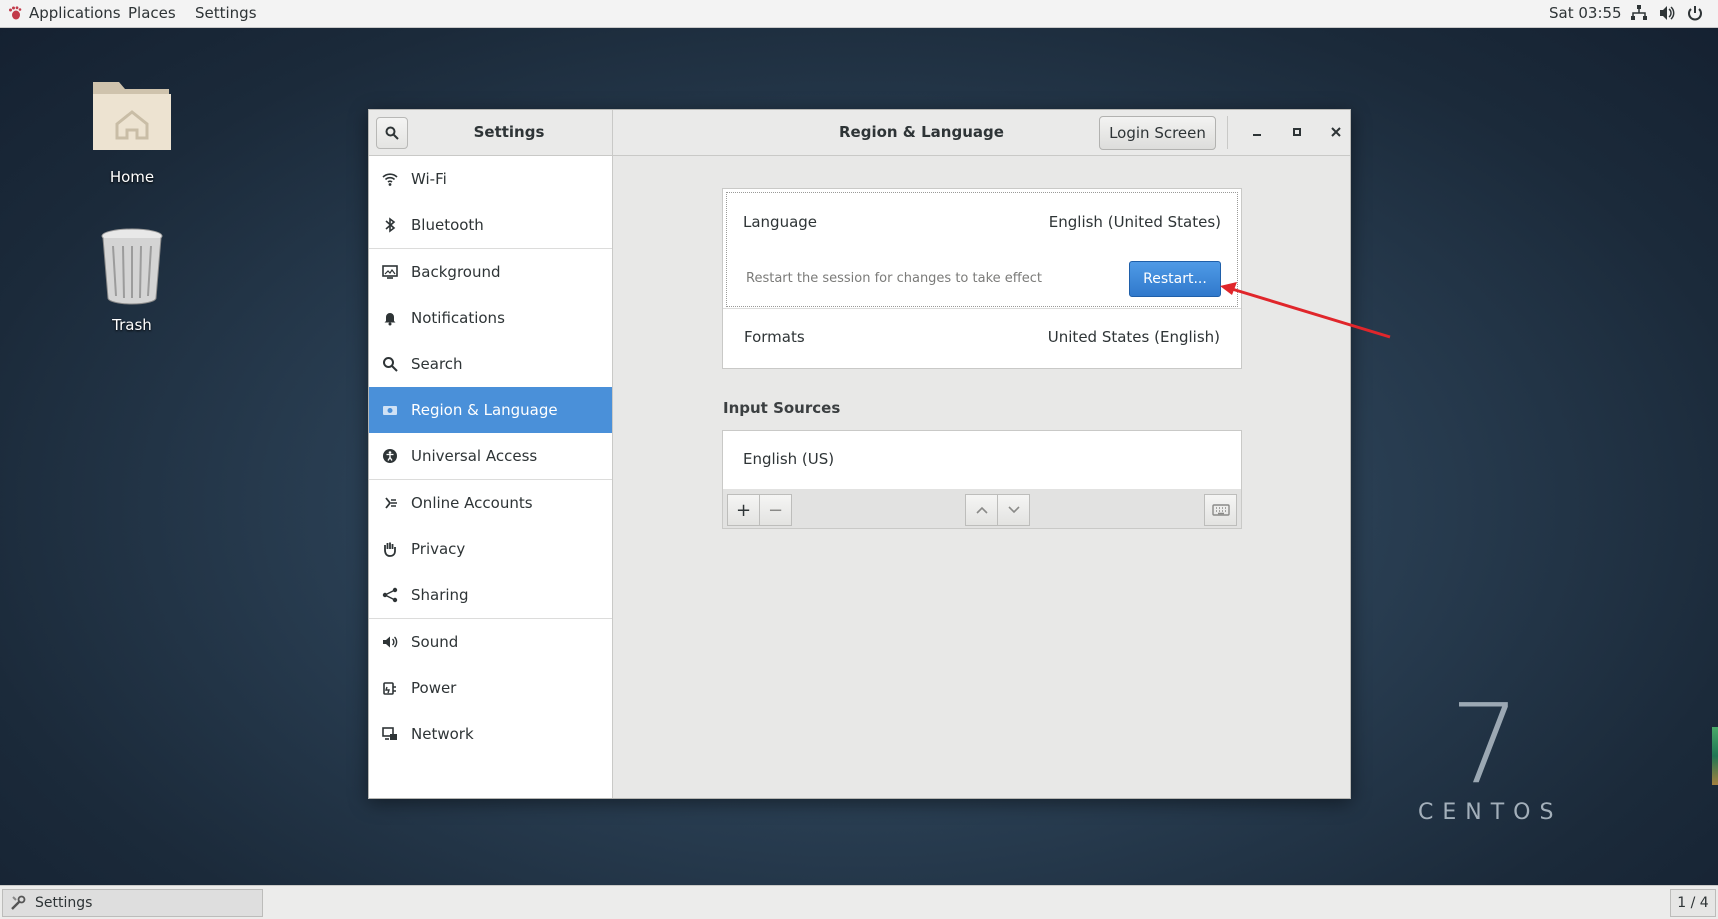 The height and width of the screenshot is (919, 1718). Describe the element at coordinates (775, 510) in the screenshot. I see `remove-input-source-button: −` at that location.